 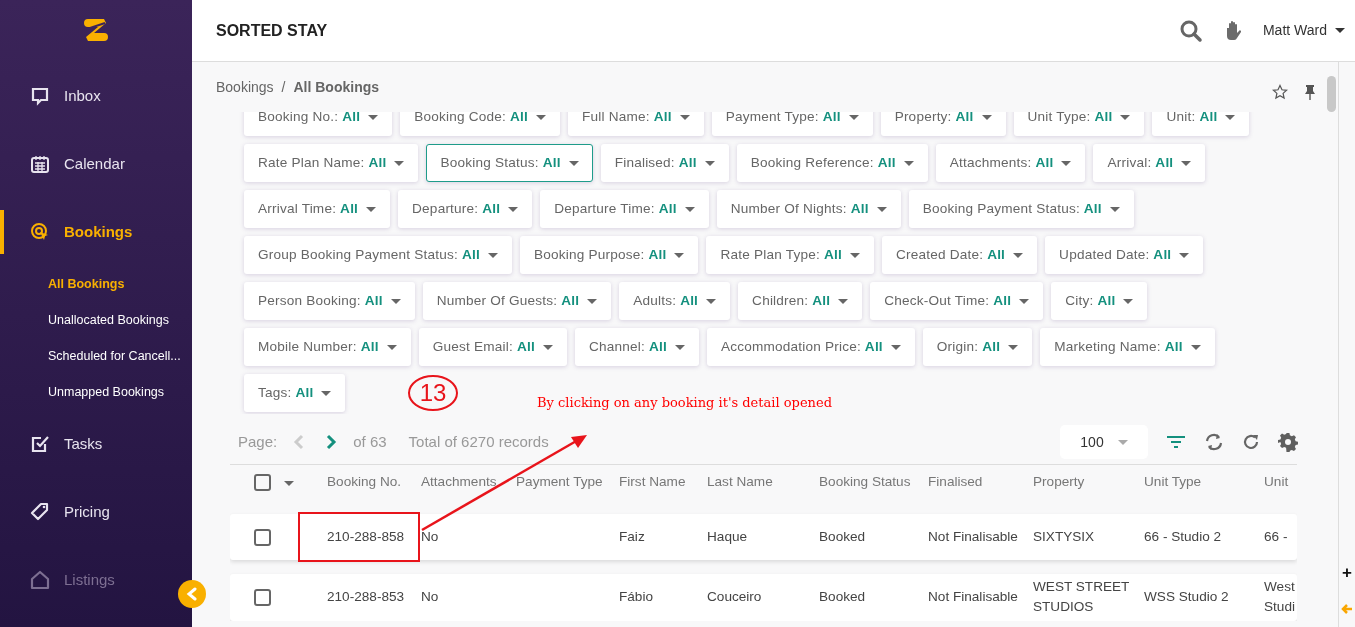 What do you see at coordinates (371, 482) in the screenshot?
I see `column-header: Booking No.` at bounding box center [371, 482].